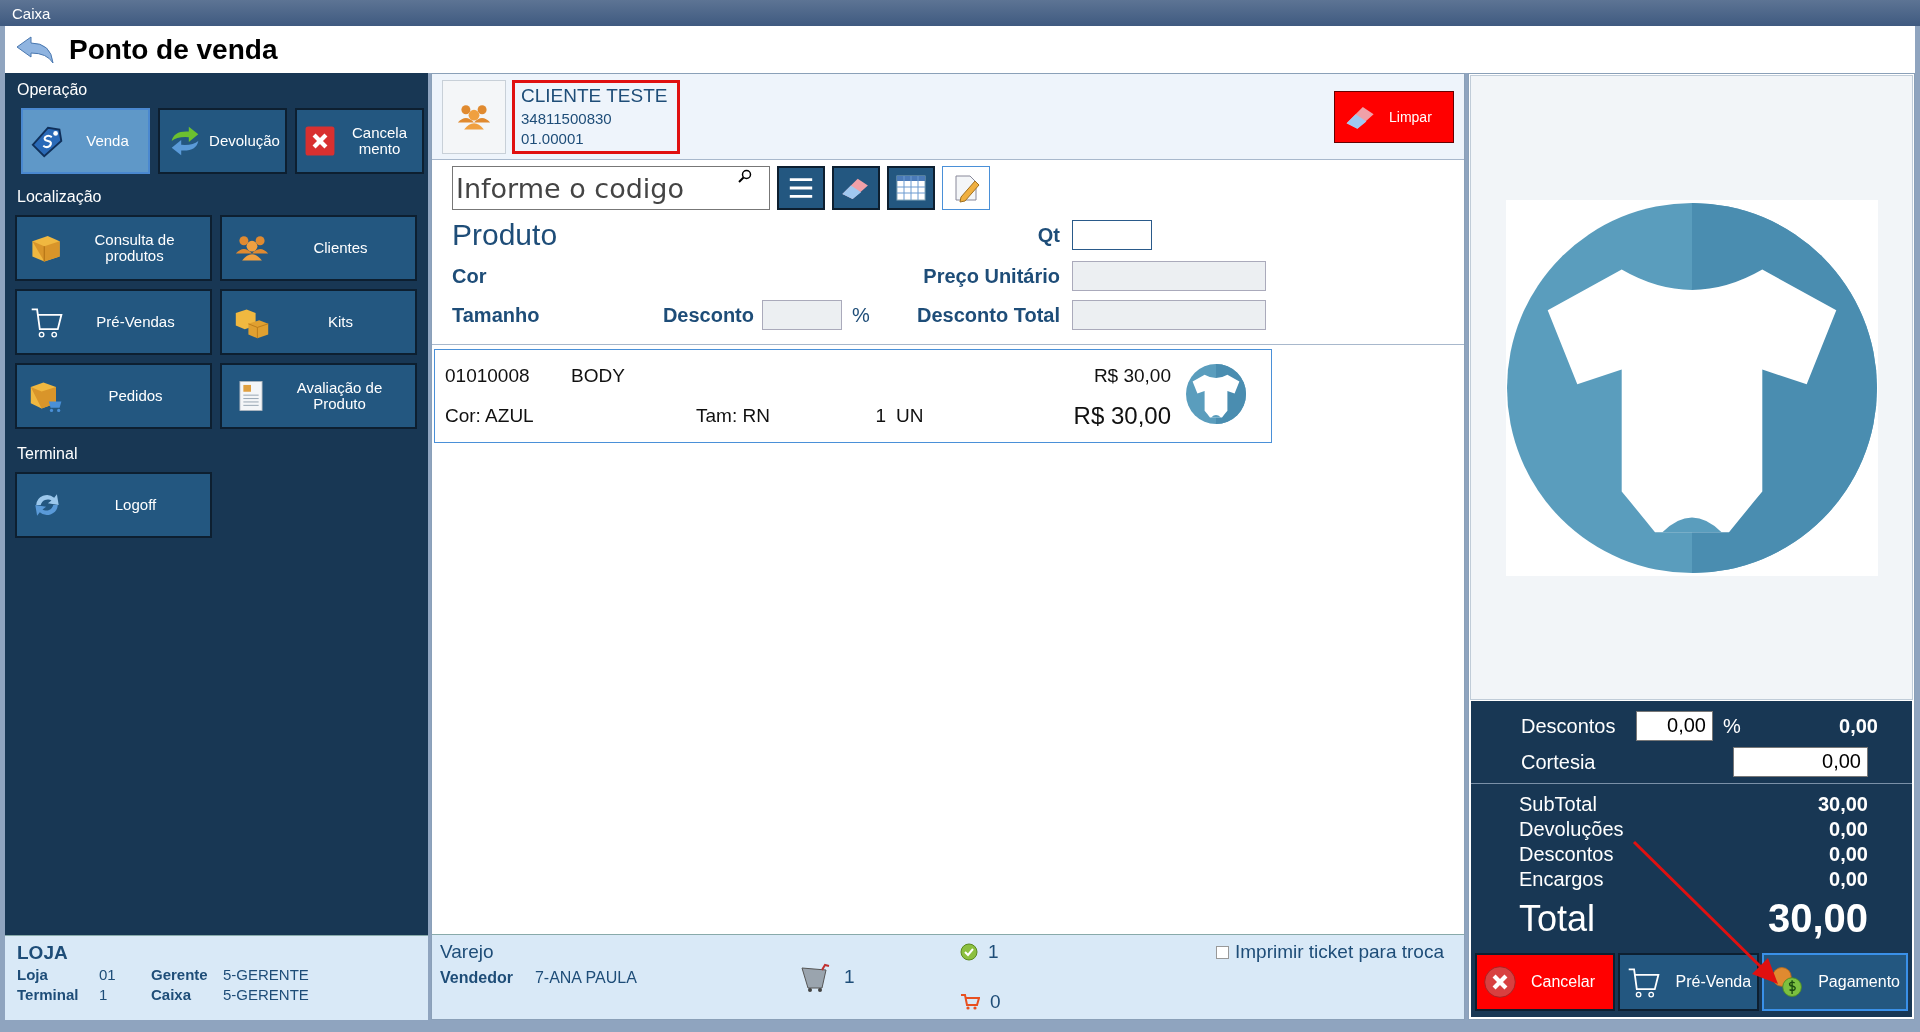 The width and height of the screenshot is (1920, 1032). Describe the element at coordinates (113, 322) in the screenshot. I see `sidebar-button: Pré-Vendas` at that location.